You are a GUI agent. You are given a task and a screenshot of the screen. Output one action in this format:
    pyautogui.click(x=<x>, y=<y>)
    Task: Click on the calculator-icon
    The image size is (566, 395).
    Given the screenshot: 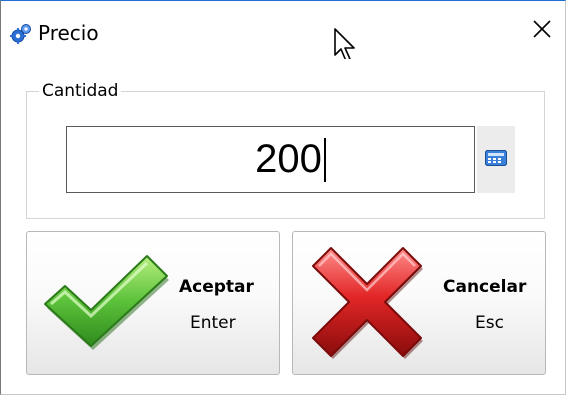 What is the action you would take?
    pyautogui.click(x=496, y=159)
    